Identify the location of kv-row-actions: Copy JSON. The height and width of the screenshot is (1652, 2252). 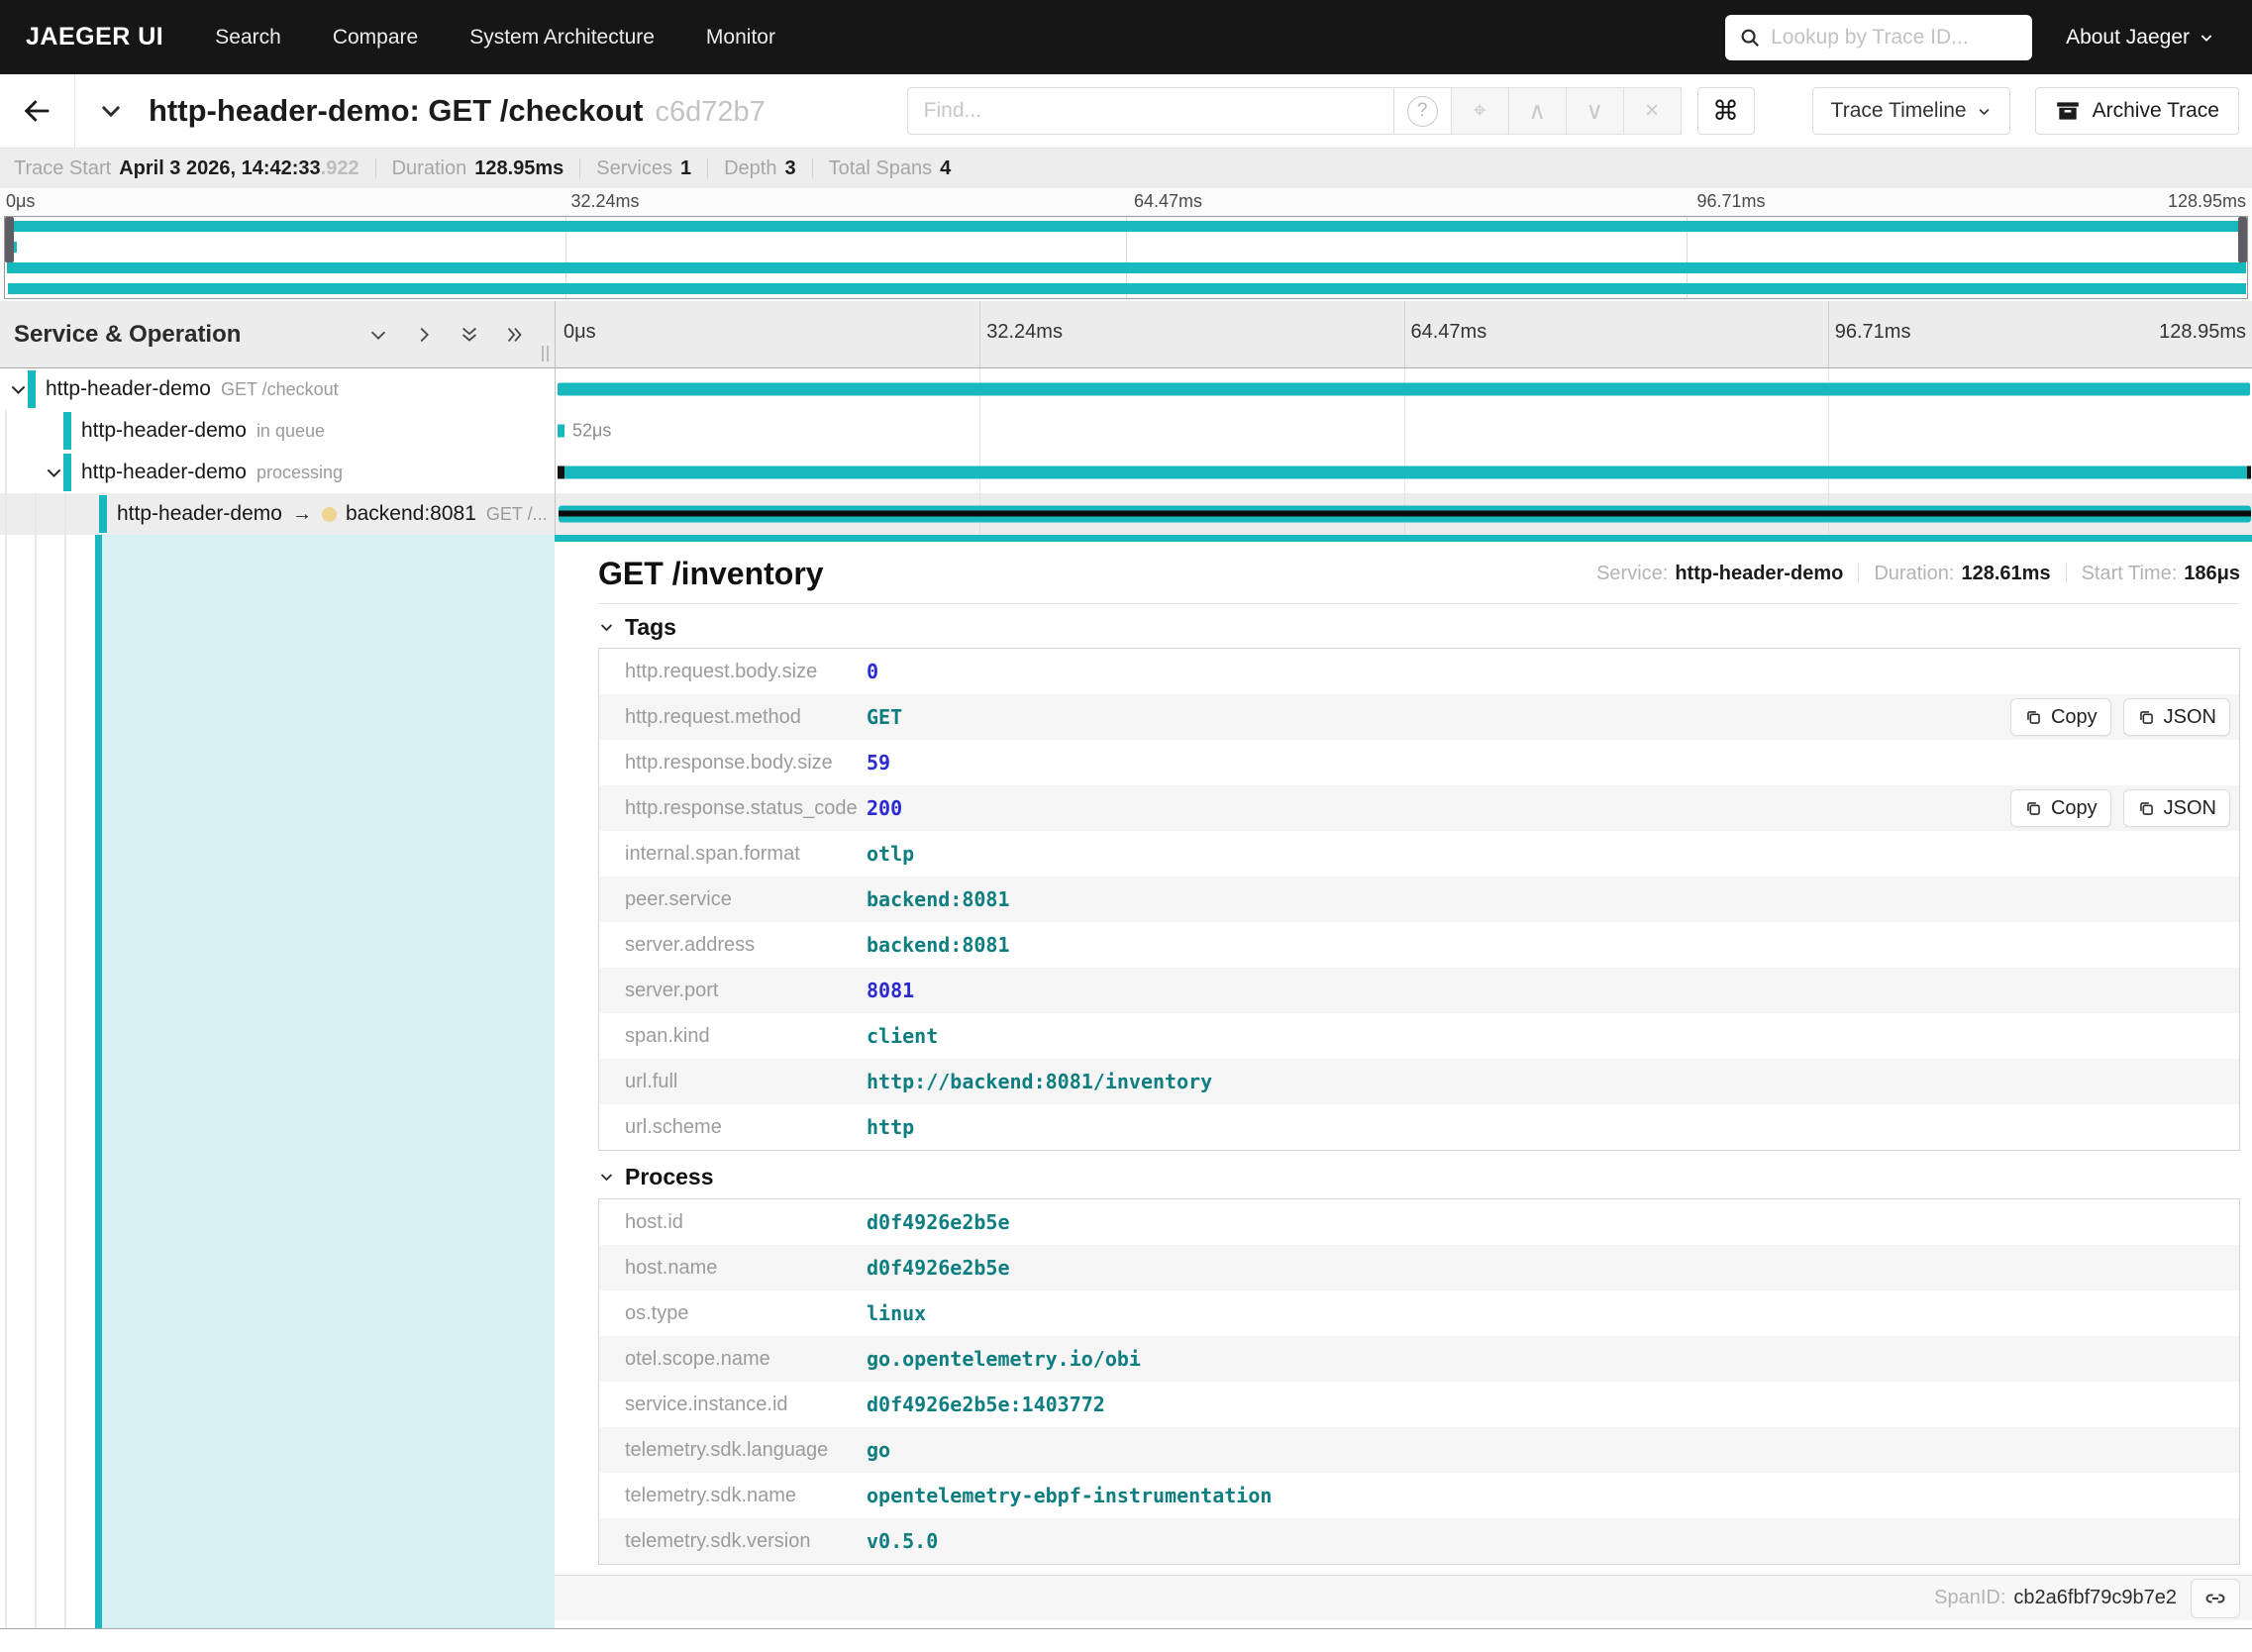
(2119, 808).